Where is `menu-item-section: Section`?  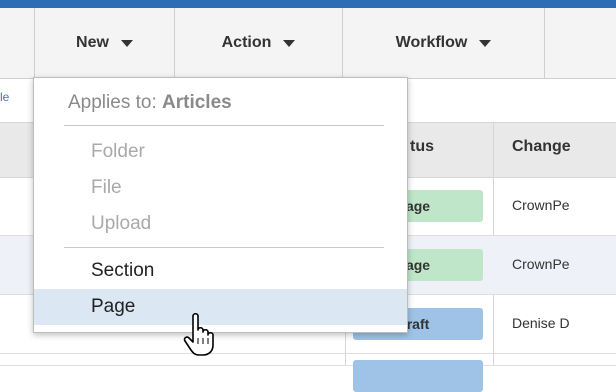 menu-item-section: Section is located at coordinates (220, 271).